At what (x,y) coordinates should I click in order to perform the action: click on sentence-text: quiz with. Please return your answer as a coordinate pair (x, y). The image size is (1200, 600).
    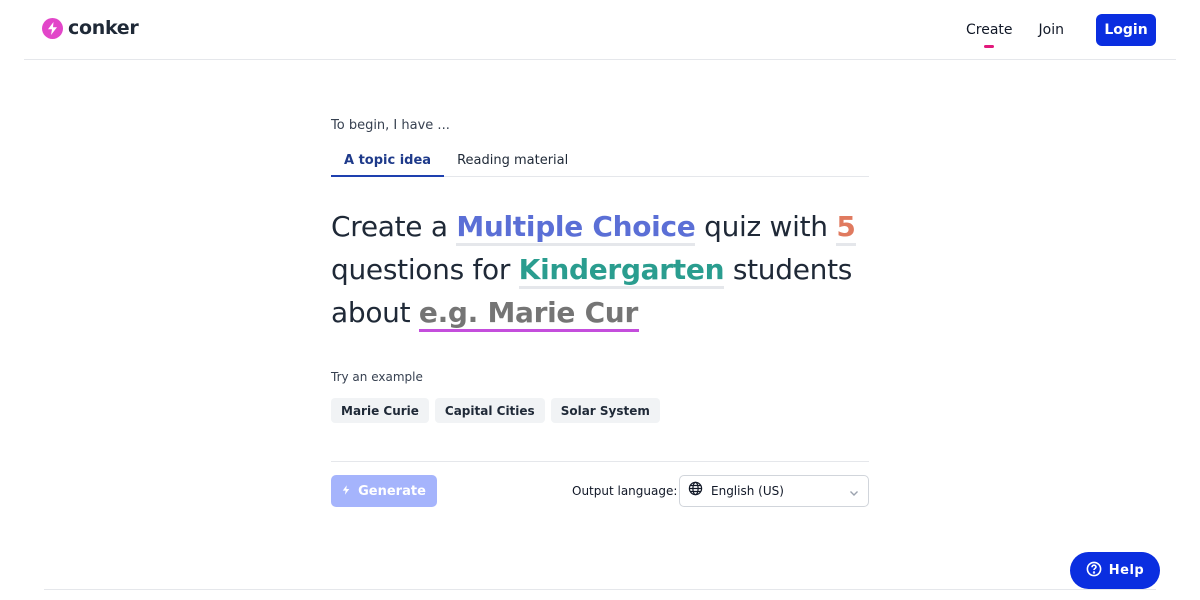
    Looking at the image, I should click on (766, 226).